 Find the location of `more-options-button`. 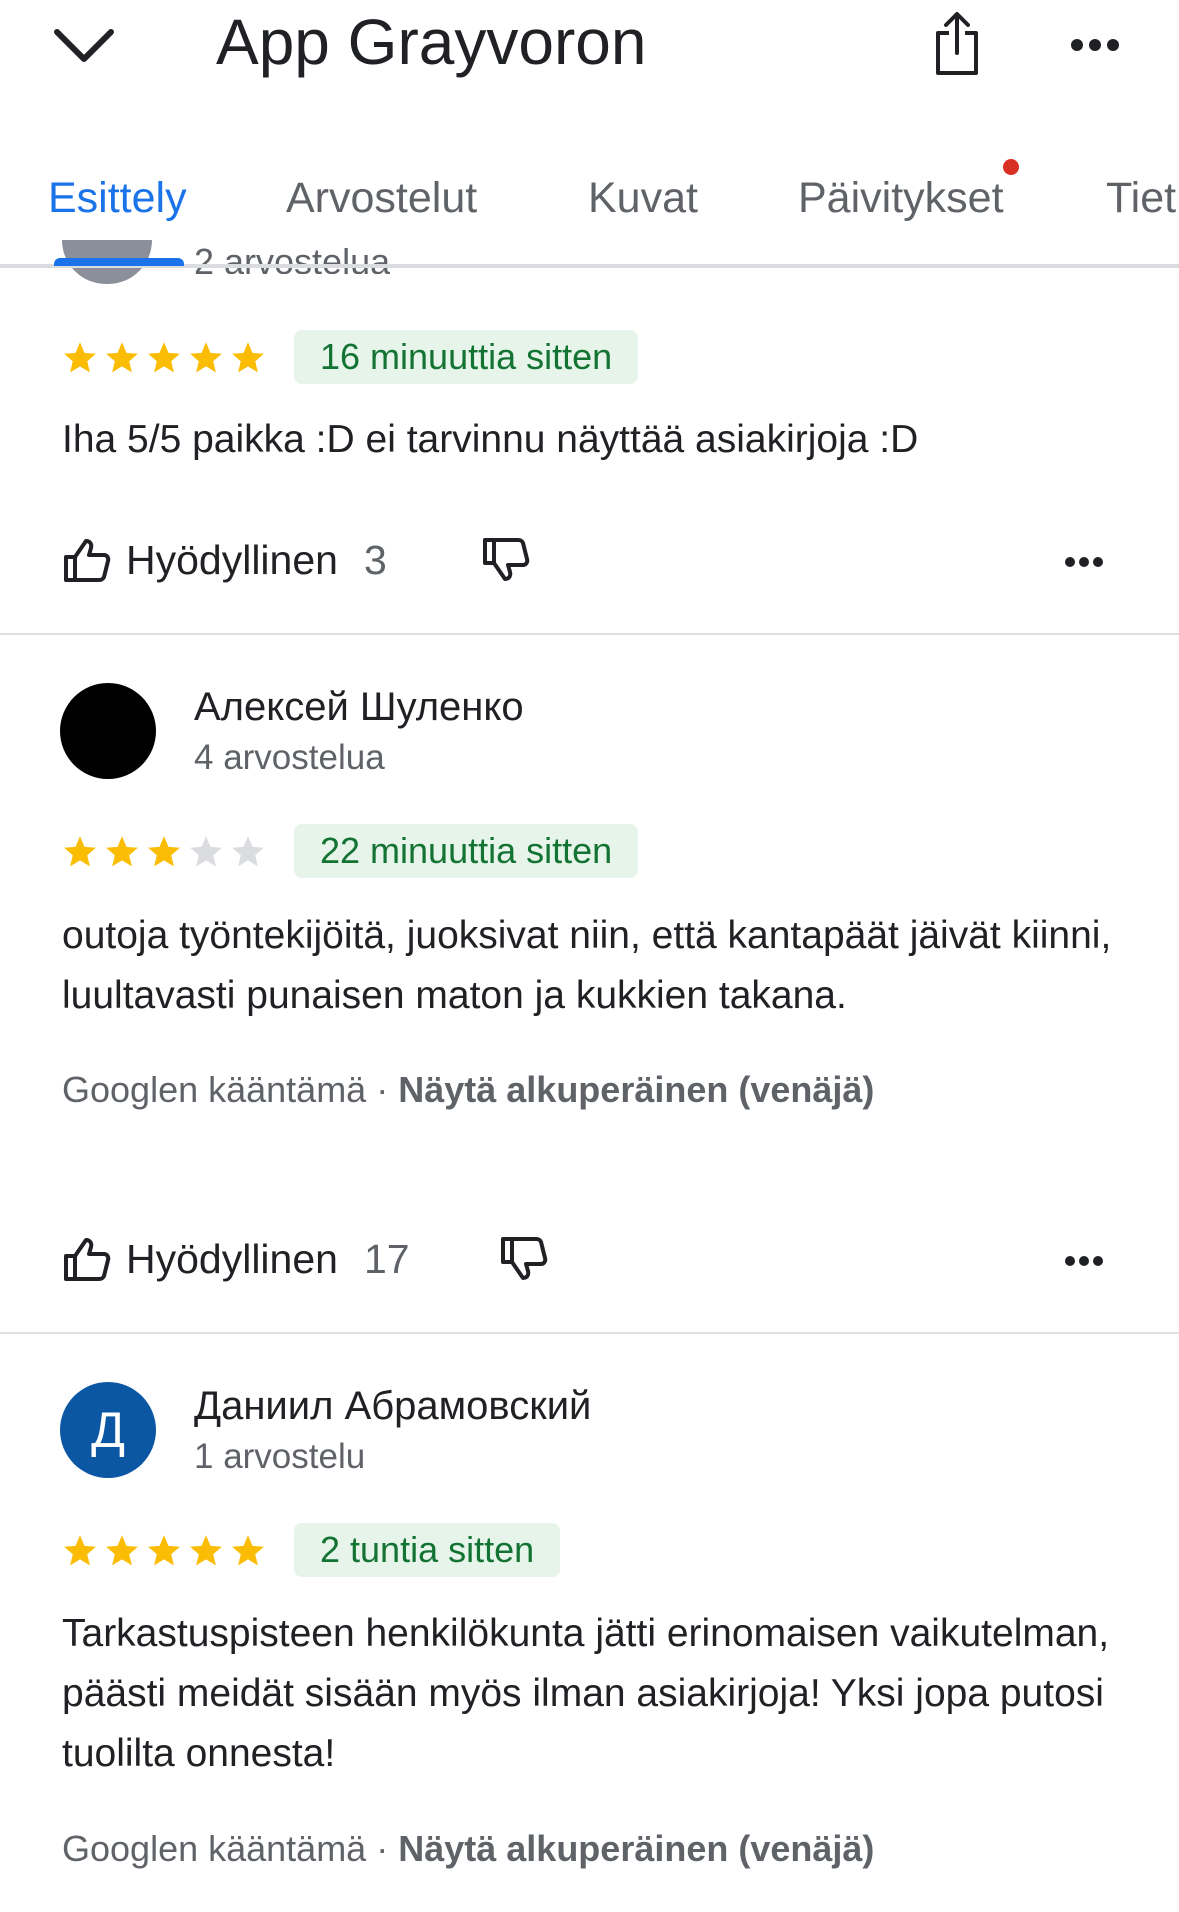

more-options-button is located at coordinates (1095, 45).